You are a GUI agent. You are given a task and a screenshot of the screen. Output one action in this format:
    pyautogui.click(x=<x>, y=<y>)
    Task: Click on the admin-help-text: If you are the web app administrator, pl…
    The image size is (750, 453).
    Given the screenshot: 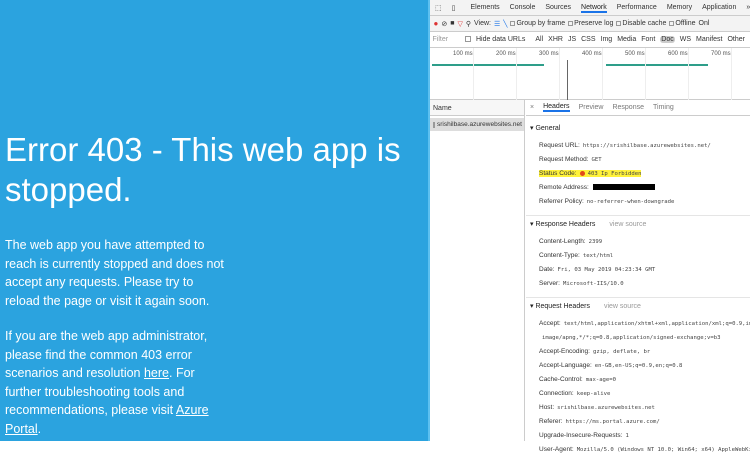 What is the action you would take?
    pyautogui.click(x=117, y=382)
    